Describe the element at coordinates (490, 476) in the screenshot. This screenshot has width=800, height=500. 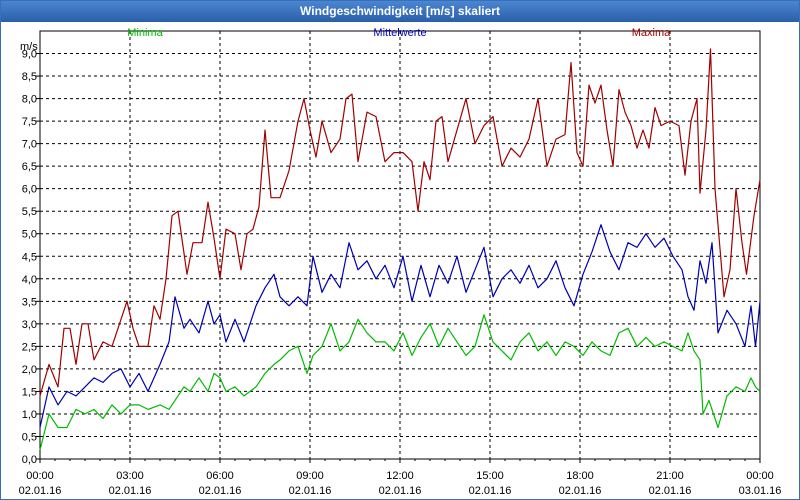
I see `x-tick-time: 15:00` at that location.